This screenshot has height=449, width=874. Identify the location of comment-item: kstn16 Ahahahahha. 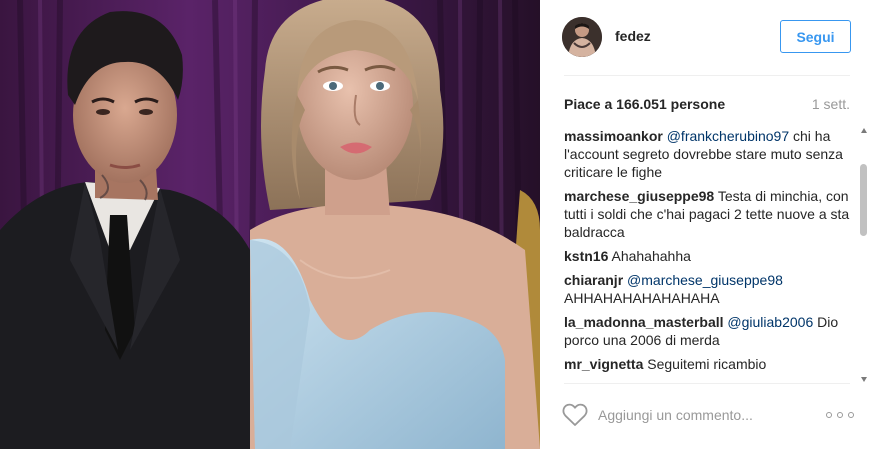
(707, 256).